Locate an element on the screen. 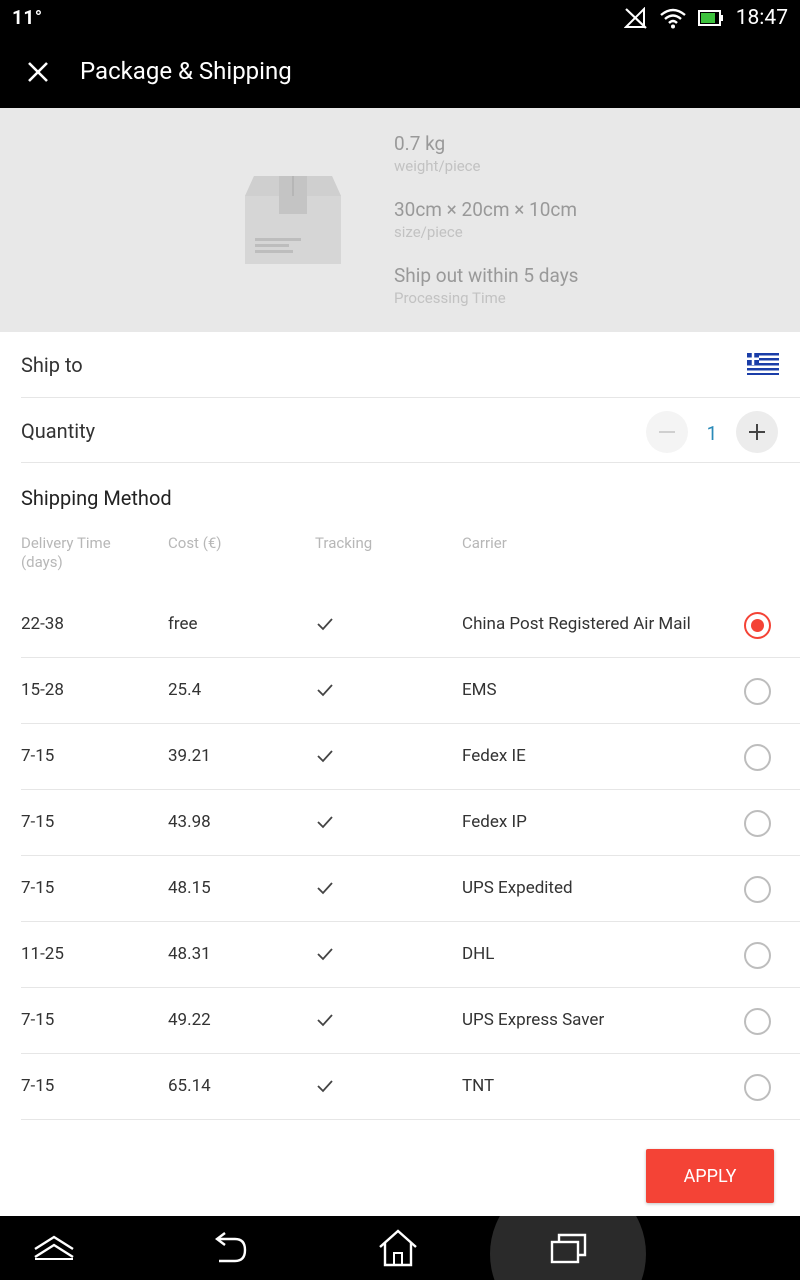 The width and height of the screenshot is (800, 1280). close-button is located at coordinates (38, 72).